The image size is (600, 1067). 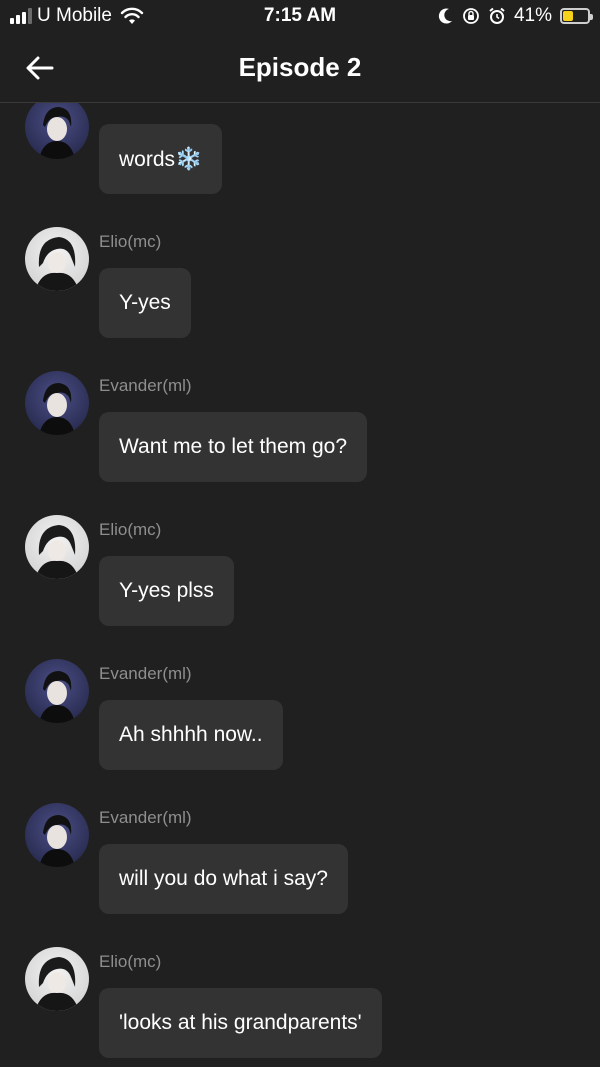 I want to click on message-text: Ah shhhh now.., so click(x=191, y=734).